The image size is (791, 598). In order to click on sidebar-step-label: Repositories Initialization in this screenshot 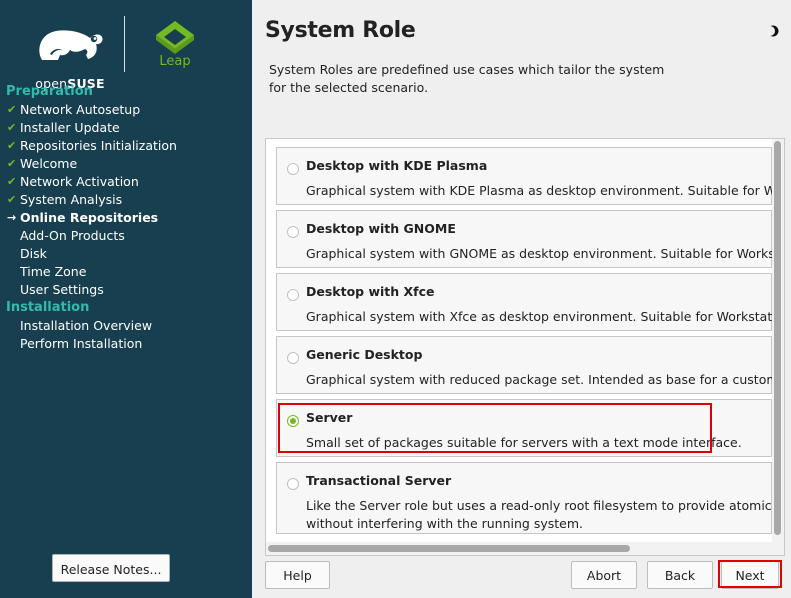, I will do `click(98, 145)`.